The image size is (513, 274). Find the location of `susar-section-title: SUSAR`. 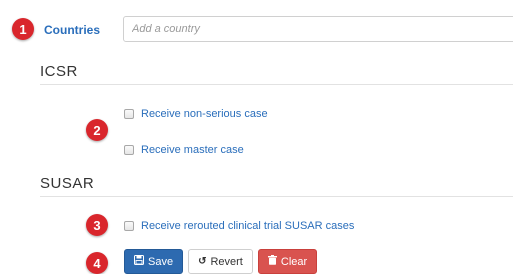

susar-section-title: SUSAR is located at coordinates (67, 183).